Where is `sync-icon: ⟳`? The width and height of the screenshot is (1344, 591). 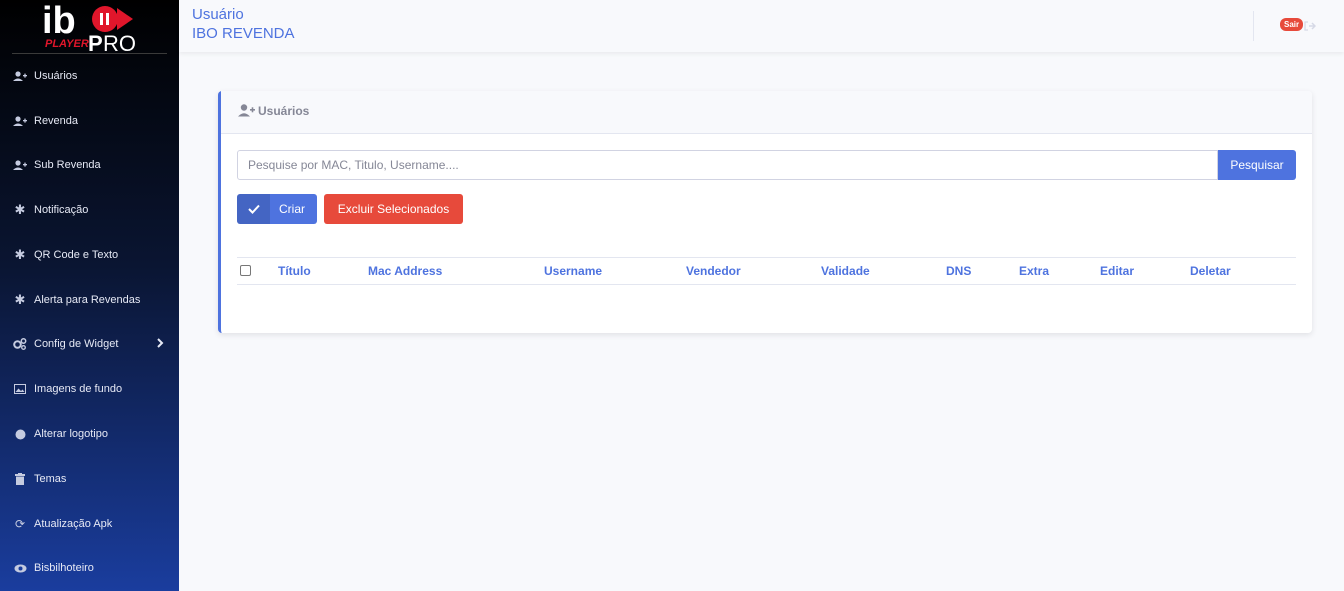
sync-icon: ⟳ is located at coordinates (20, 524).